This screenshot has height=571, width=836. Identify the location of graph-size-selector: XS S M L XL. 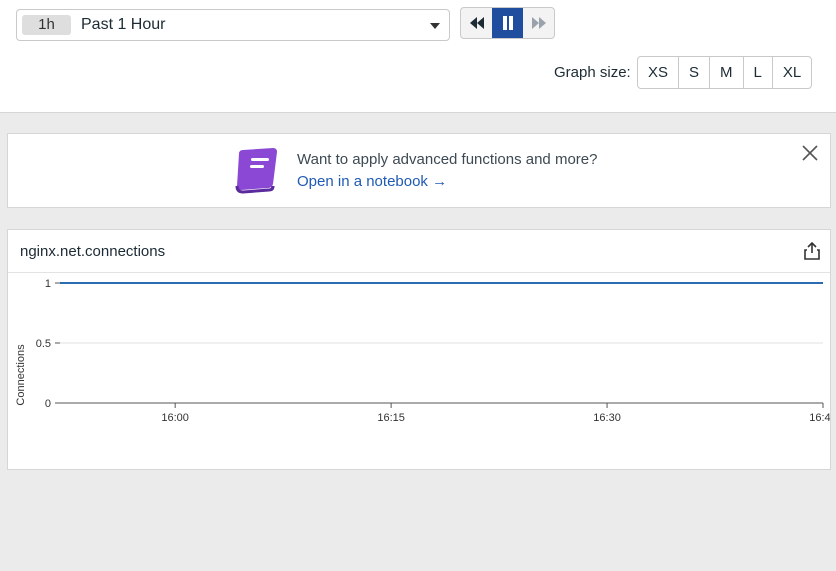
(725, 72).